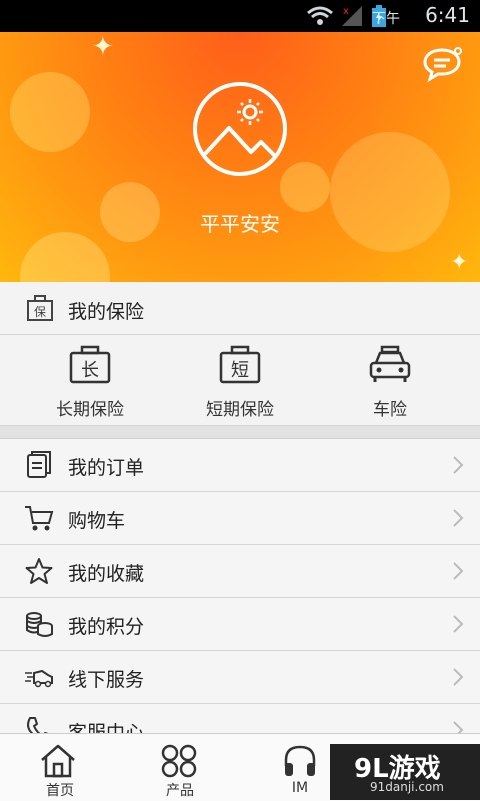  I want to click on insurance-types: 长 长期保险 短 短期保险 车险, so click(240, 380).